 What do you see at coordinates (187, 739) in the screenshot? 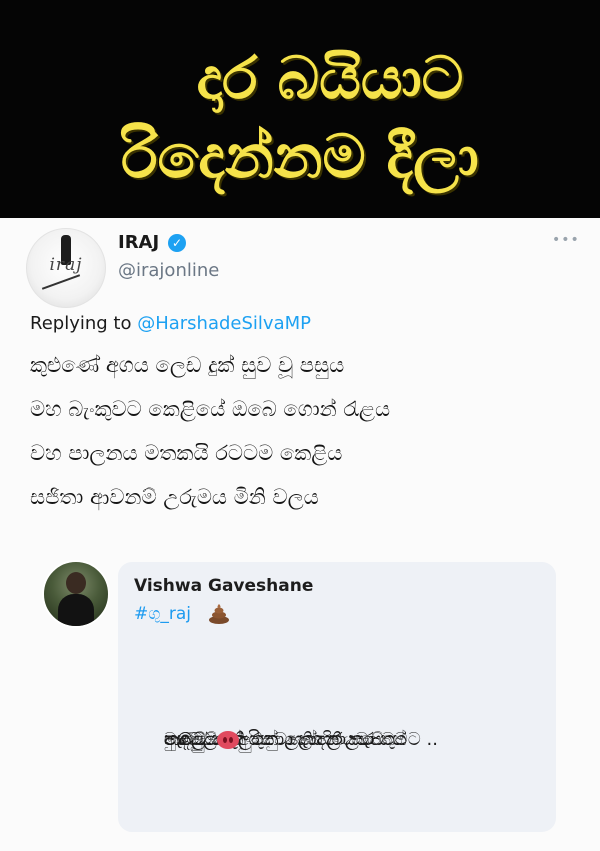
I see `reply-line-last: තදට..` at bounding box center [187, 739].